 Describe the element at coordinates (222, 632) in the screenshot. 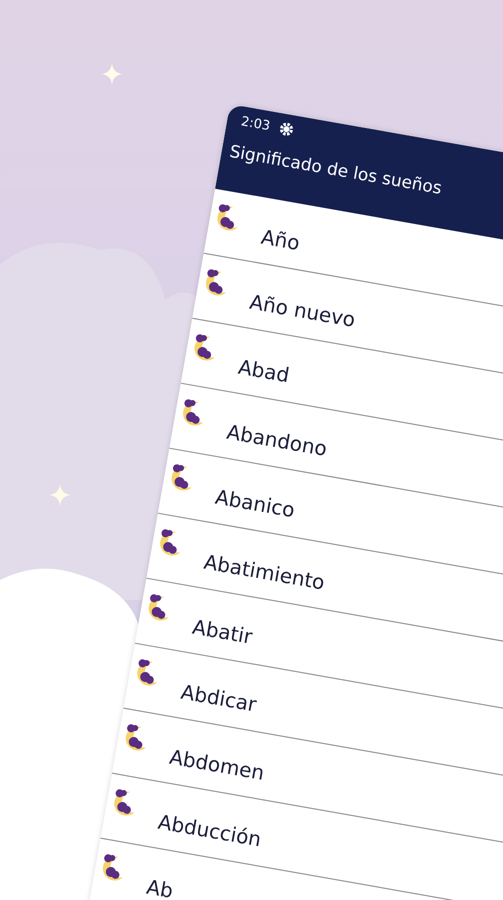

I see `item-label: Abatir` at that location.